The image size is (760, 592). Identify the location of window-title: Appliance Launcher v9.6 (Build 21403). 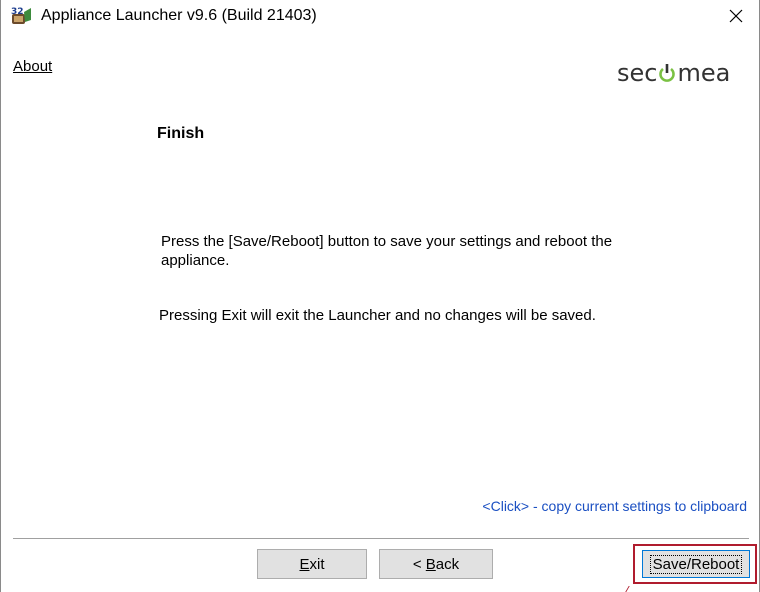
(179, 15).